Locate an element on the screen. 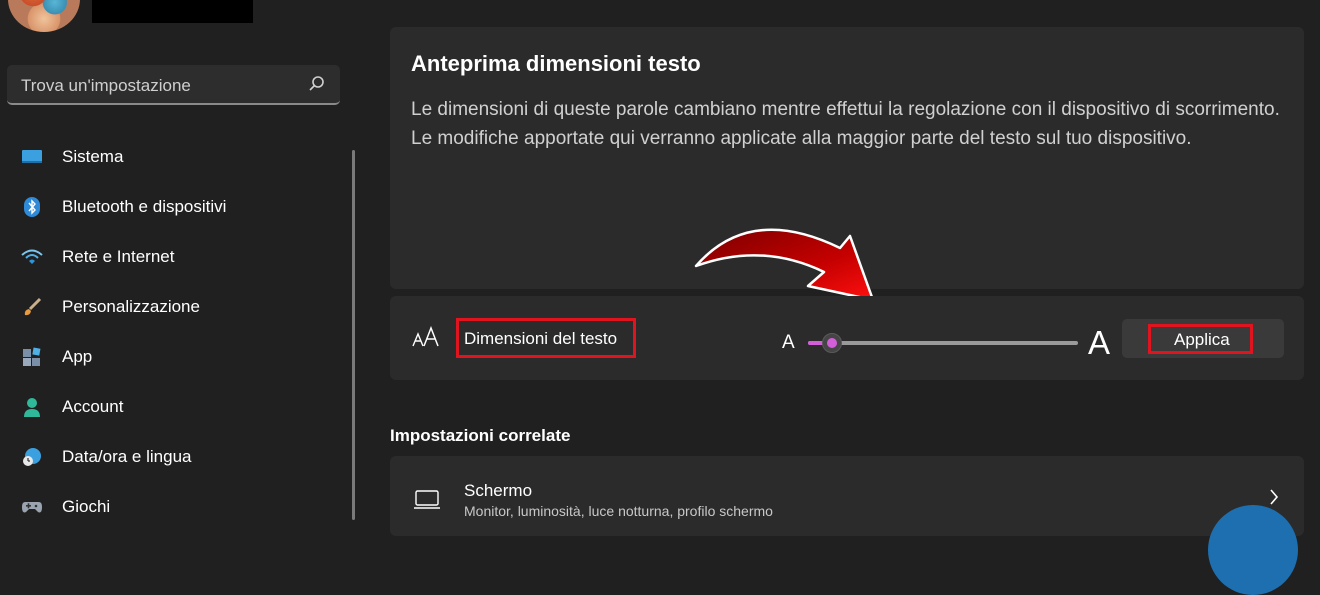  redacted-user-name is located at coordinates (172, 11).